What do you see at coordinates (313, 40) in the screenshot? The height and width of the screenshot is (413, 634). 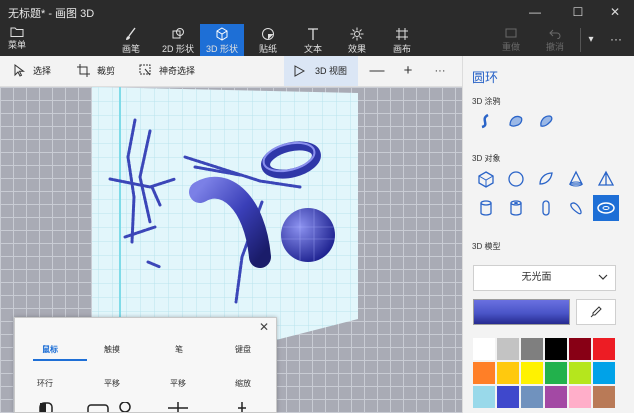 I see `tool-text: 文本` at bounding box center [313, 40].